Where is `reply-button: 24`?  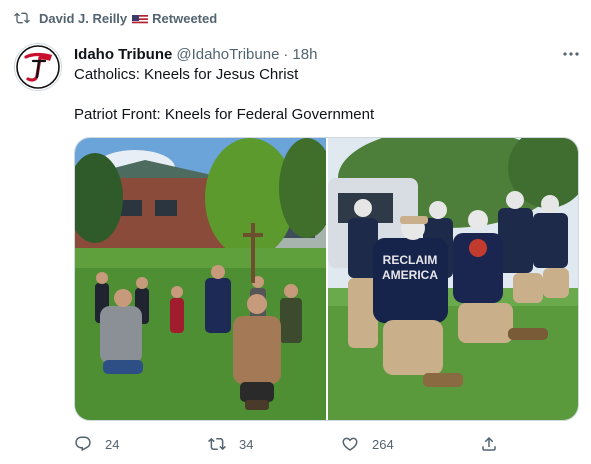 reply-button: 24 is located at coordinates (96, 444).